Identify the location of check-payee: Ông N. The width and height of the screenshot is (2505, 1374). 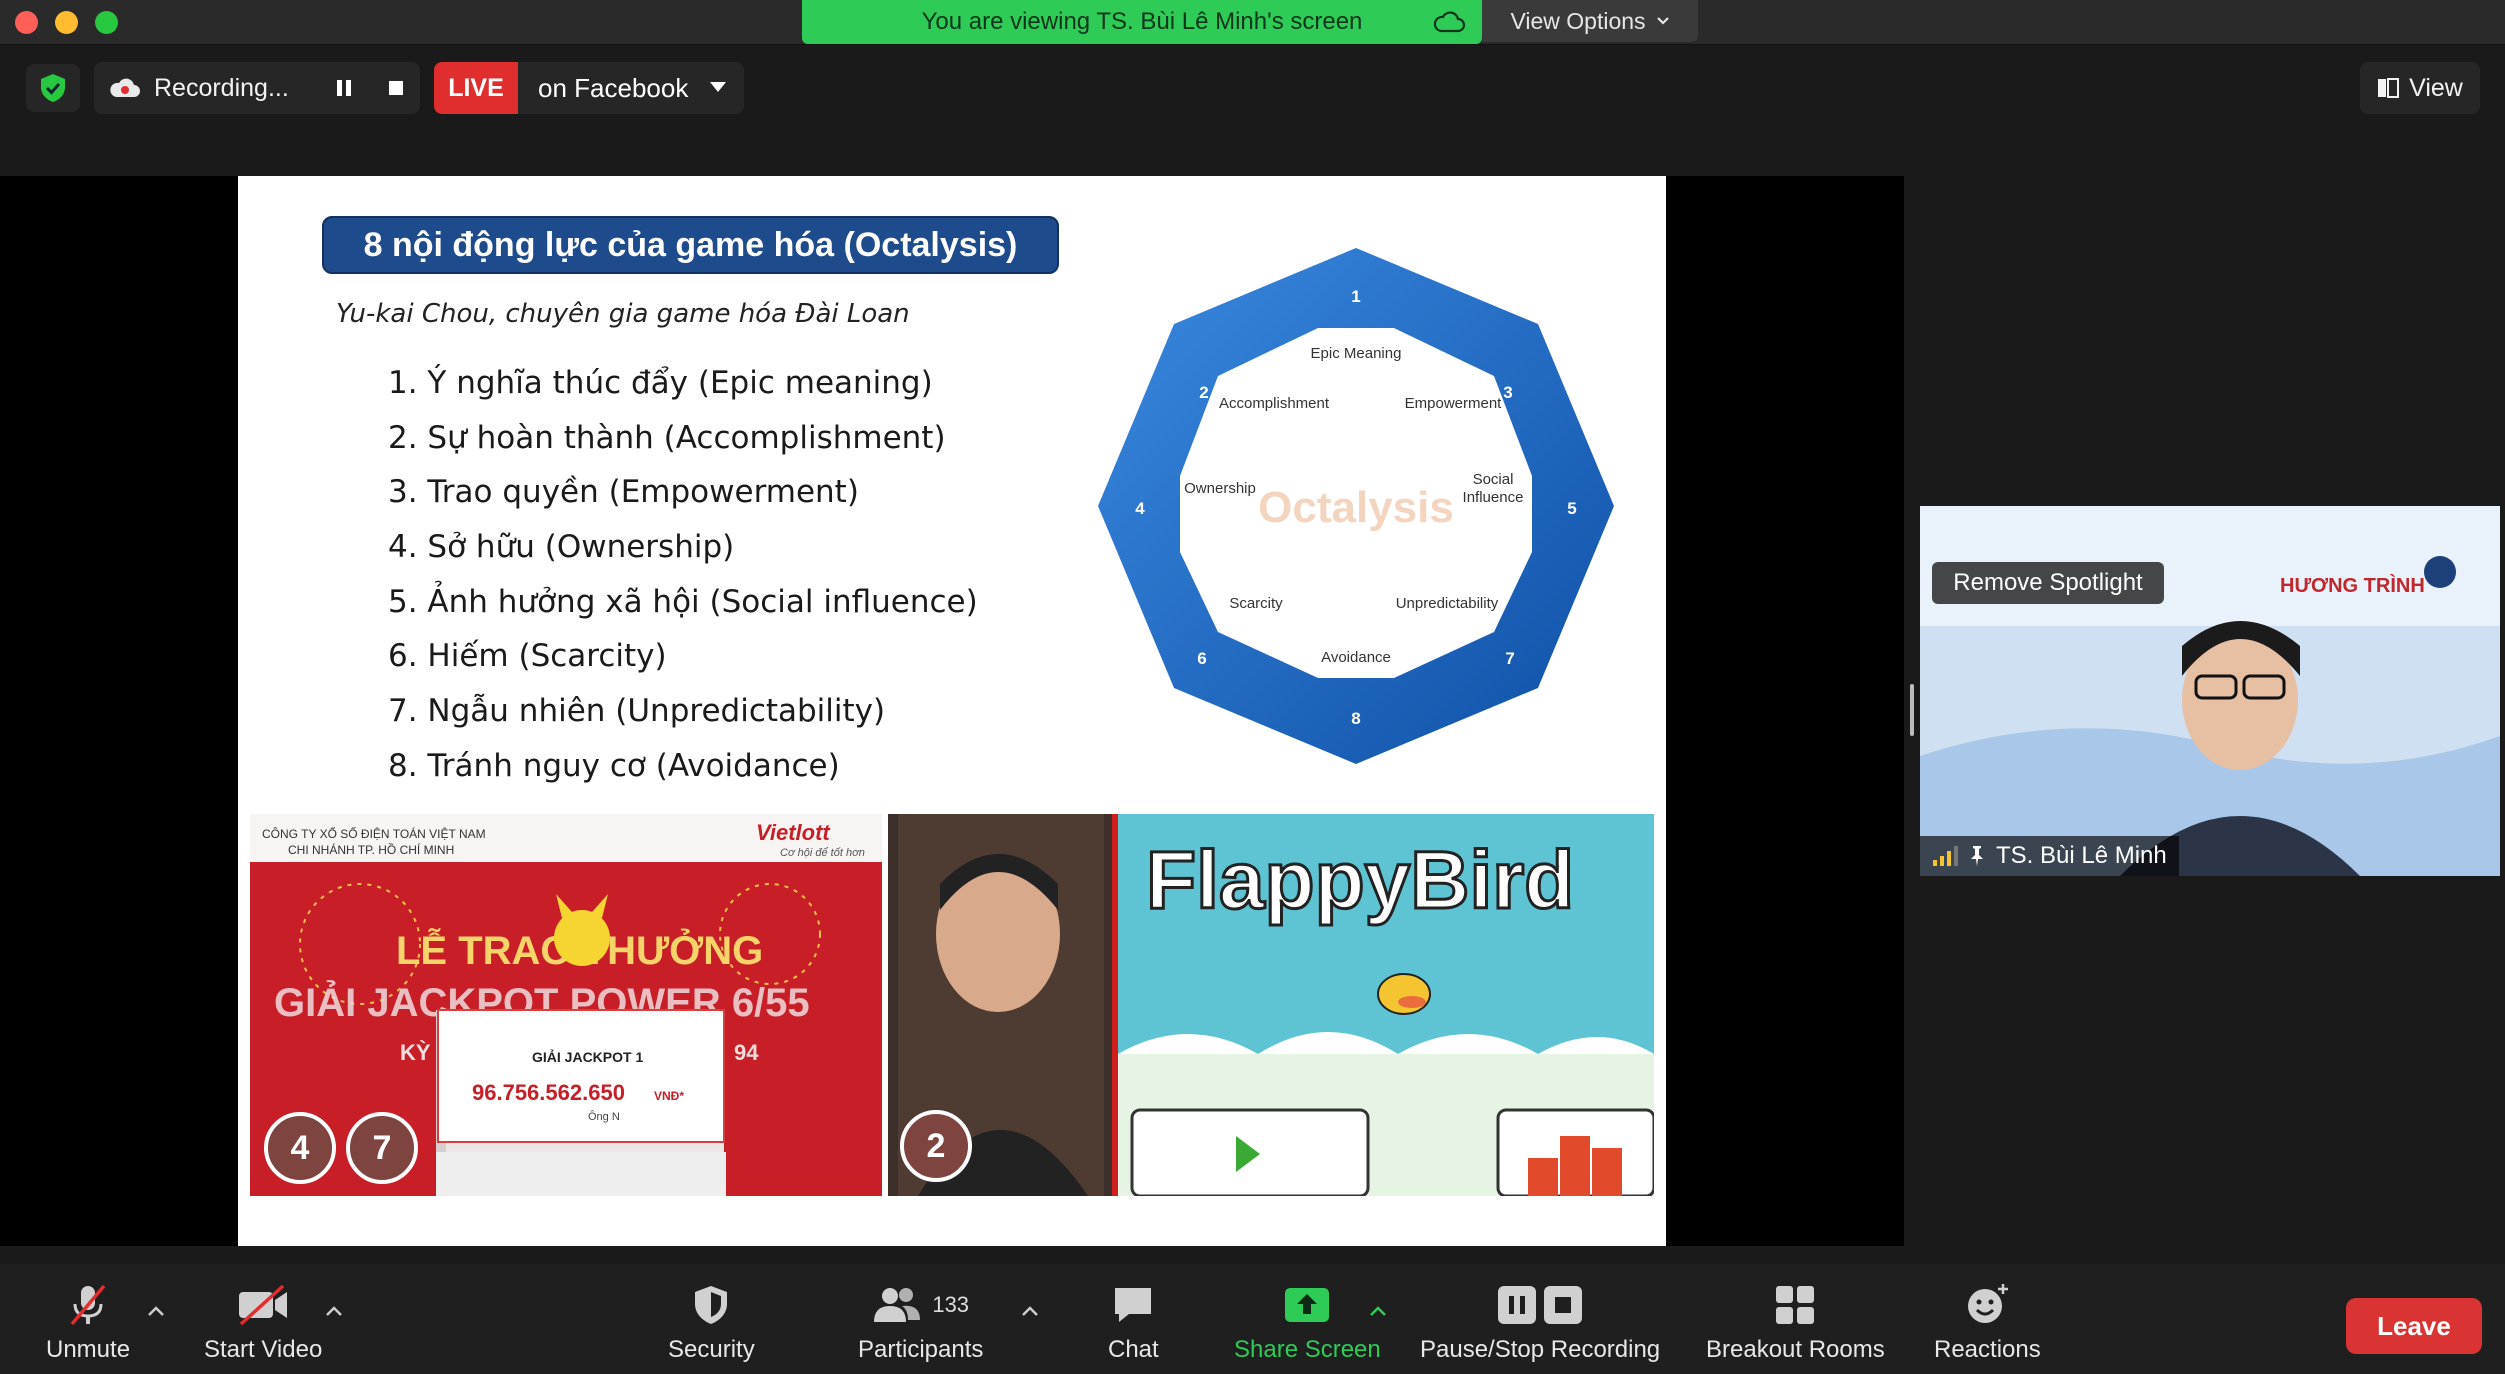
(604, 1116).